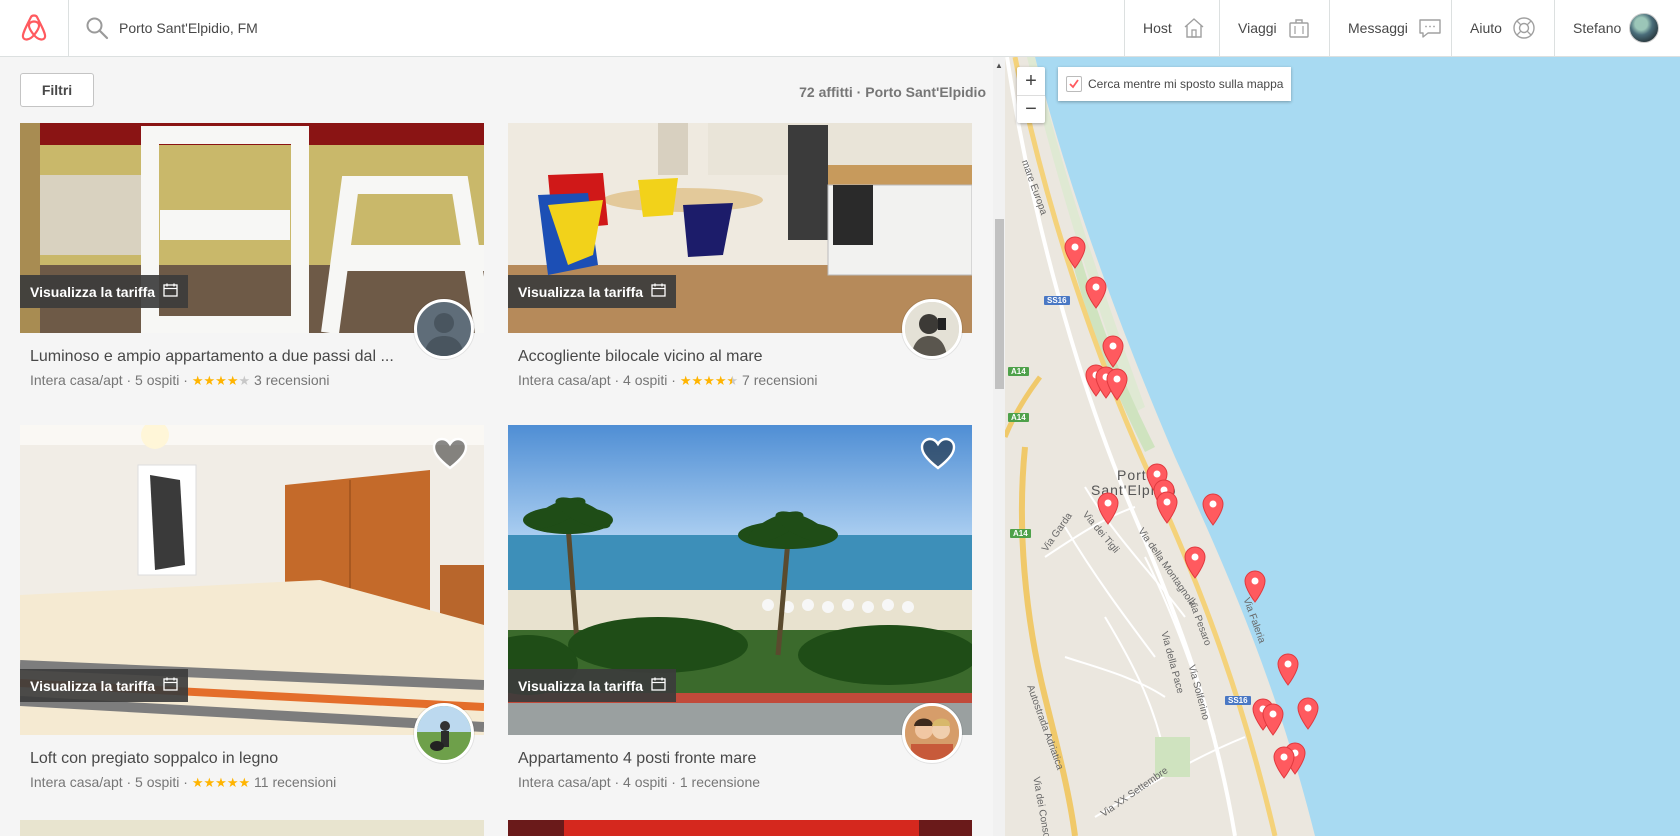 This screenshot has height=836, width=1680. I want to click on location-search-input, so click(319, 28).